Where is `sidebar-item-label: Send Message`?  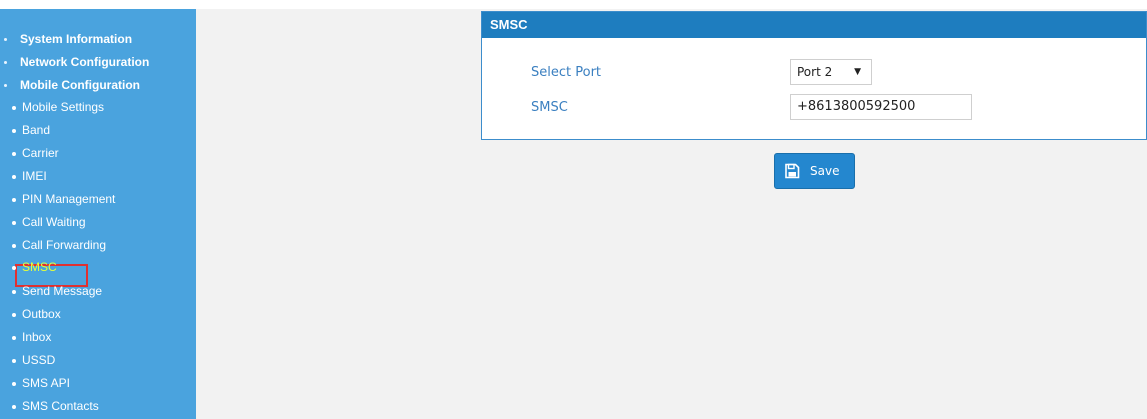 sidebar-item-label: Send Message is located at coordinates (62, 291).